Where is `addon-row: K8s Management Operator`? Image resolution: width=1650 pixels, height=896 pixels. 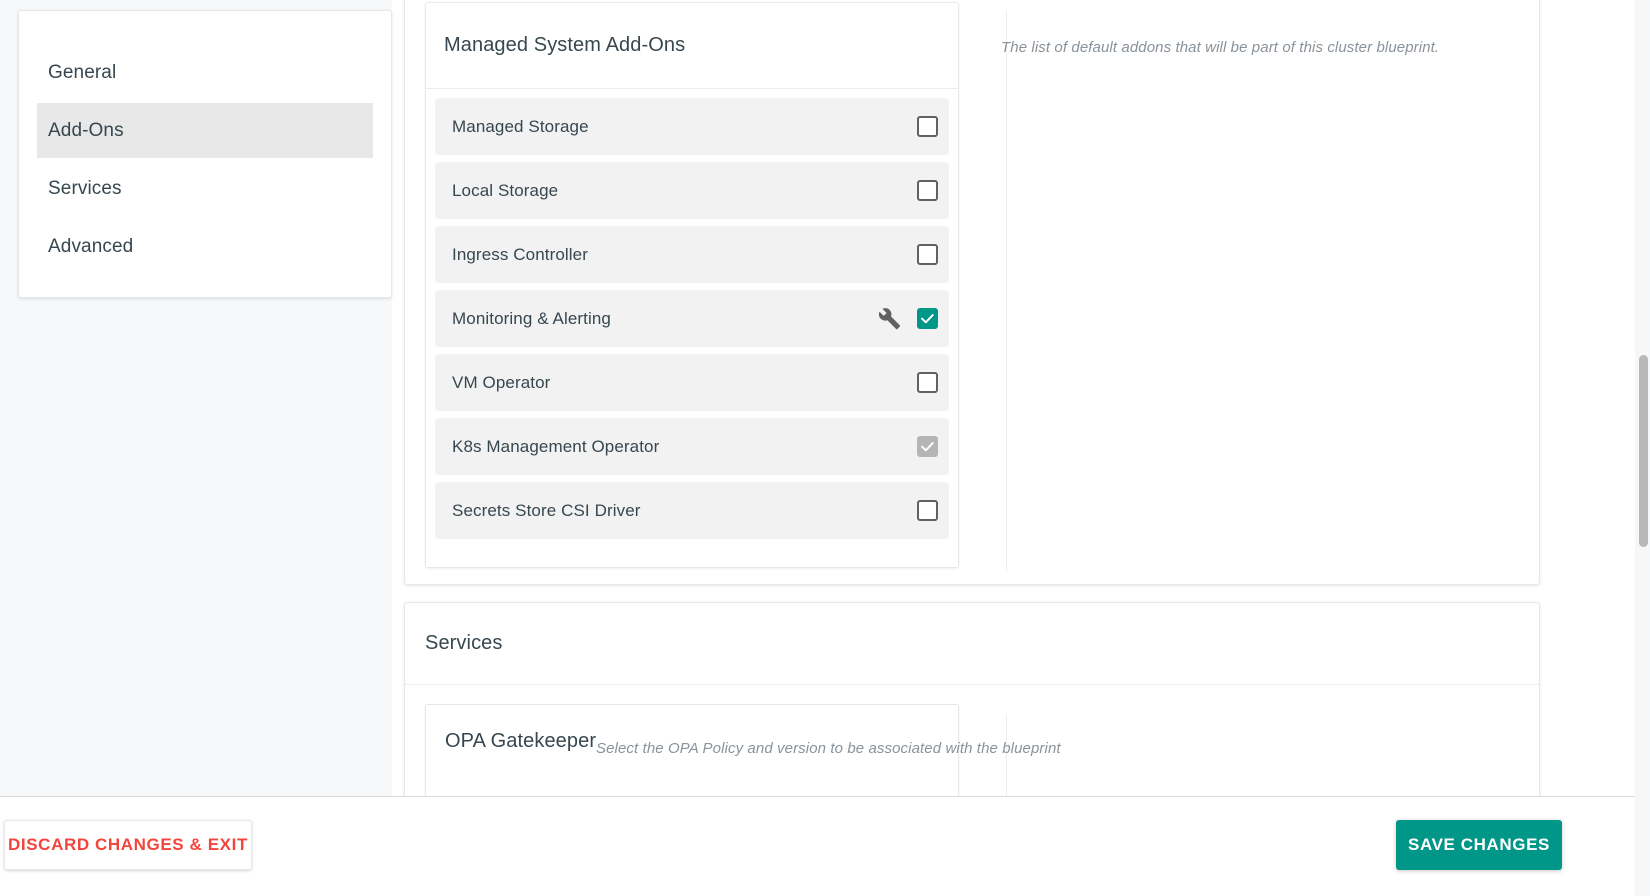
addon-row: K8s Management Operator is located at coordinates (692, 446).